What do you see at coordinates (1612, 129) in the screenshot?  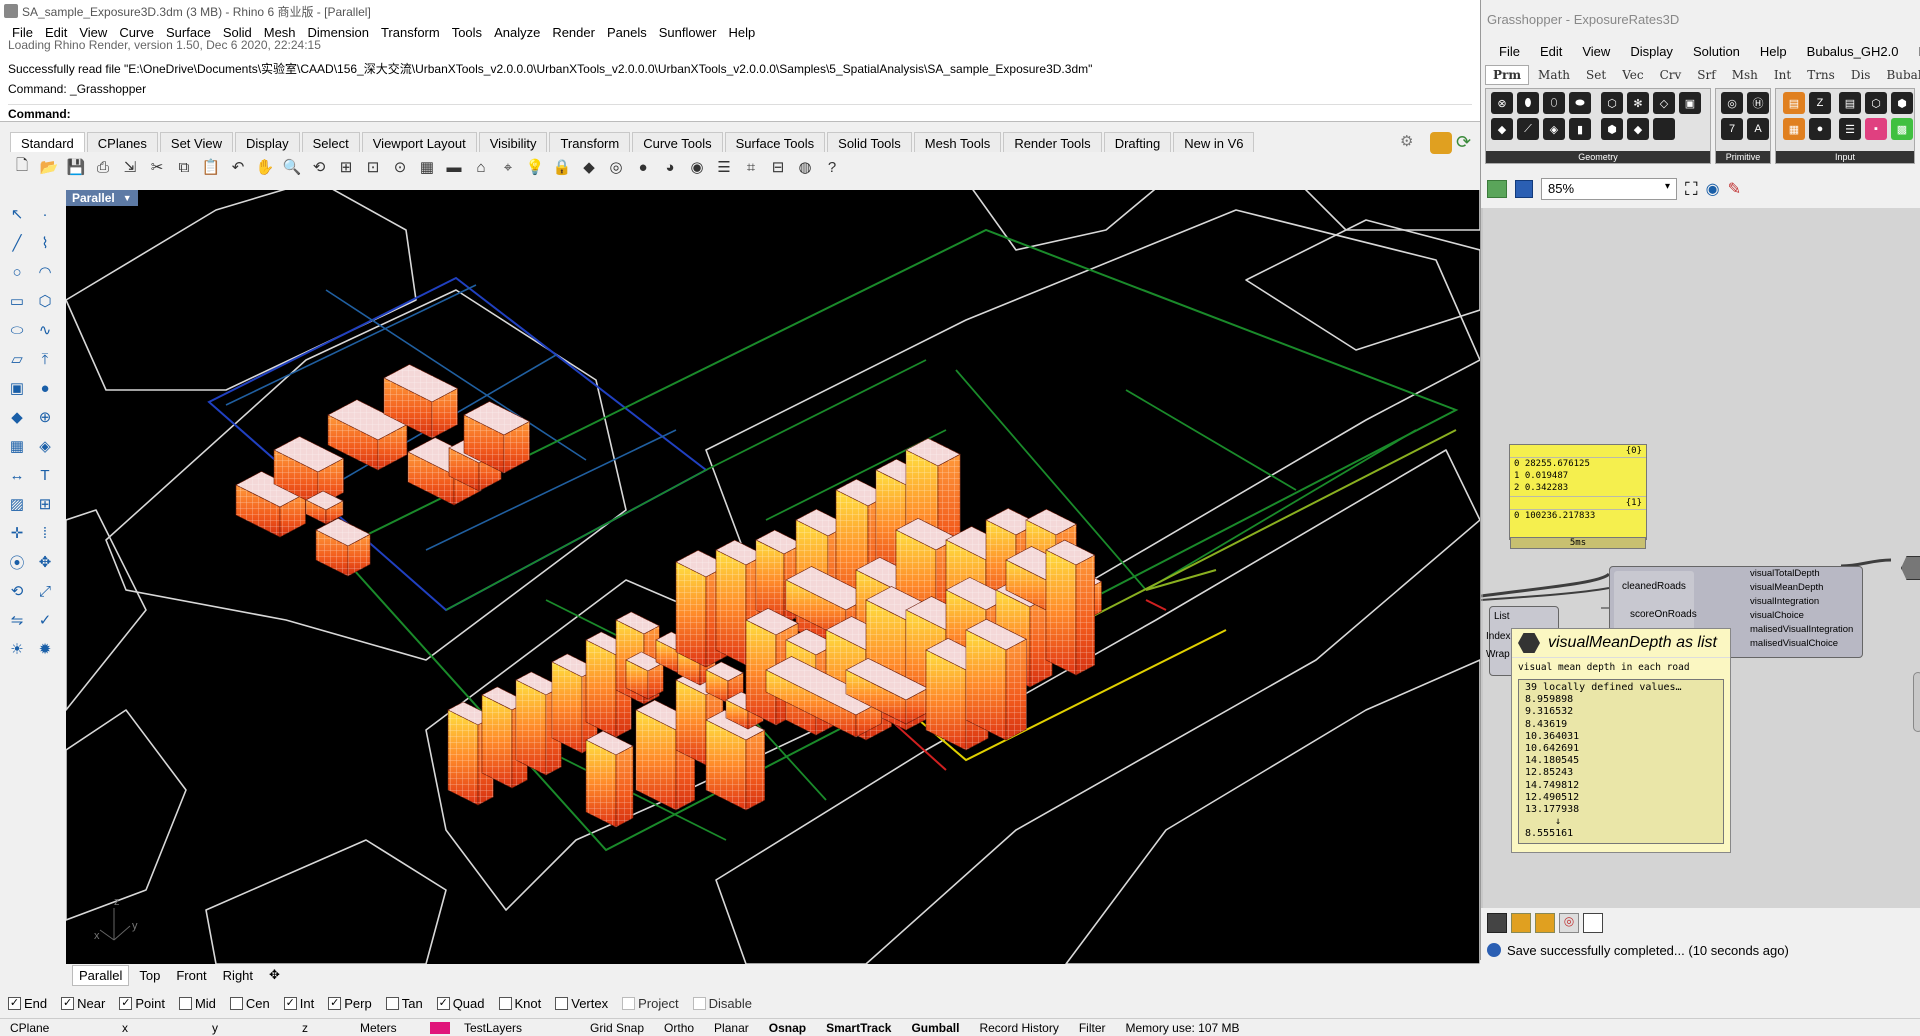 I see `param-12-icon: ⬢` at bounding box center [1612, 129].